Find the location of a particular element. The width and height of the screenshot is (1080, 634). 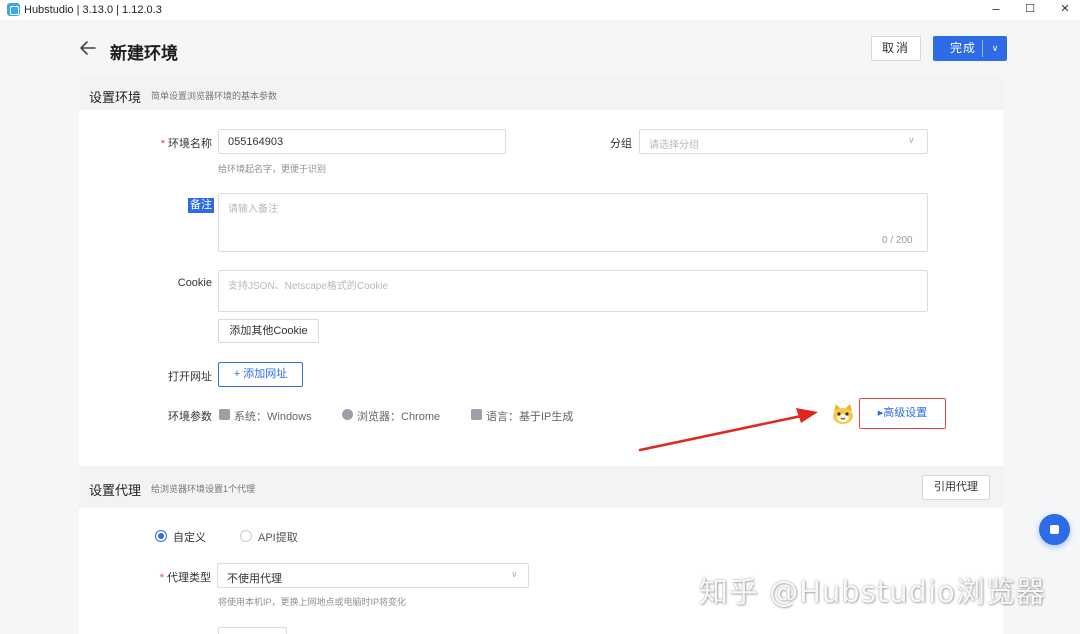

watermark-text: 知乎 @Hubstudio浏览器 is located at coordinates (872, 592).